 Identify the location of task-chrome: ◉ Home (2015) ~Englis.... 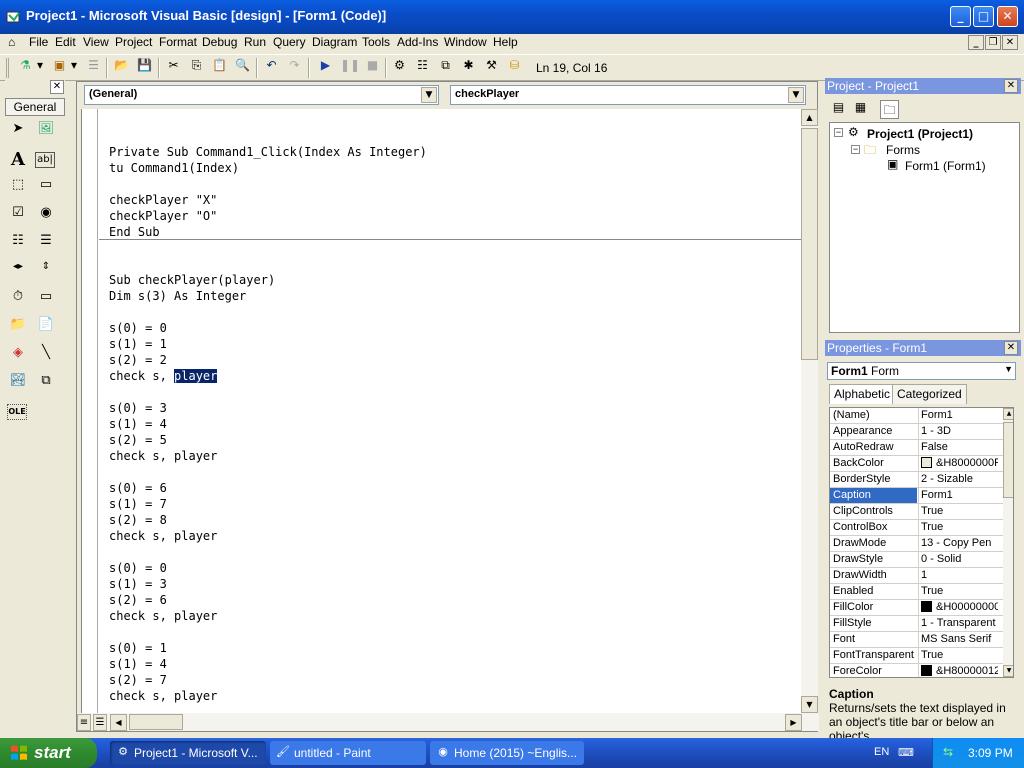
(507, 753).